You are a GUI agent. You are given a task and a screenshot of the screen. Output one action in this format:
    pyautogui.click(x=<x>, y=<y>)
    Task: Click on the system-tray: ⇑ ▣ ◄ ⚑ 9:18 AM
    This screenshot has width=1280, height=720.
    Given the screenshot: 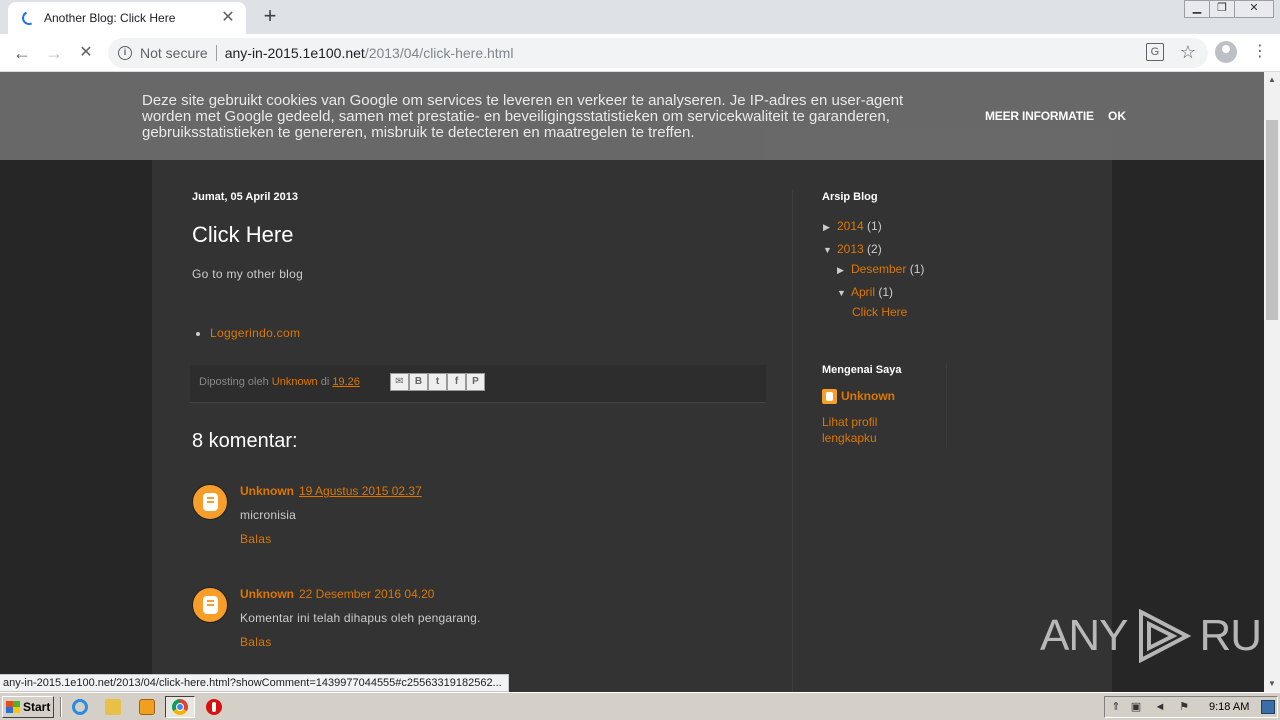 What is the action you would take?
    pyautogui.click(x=1191, y=707)
    